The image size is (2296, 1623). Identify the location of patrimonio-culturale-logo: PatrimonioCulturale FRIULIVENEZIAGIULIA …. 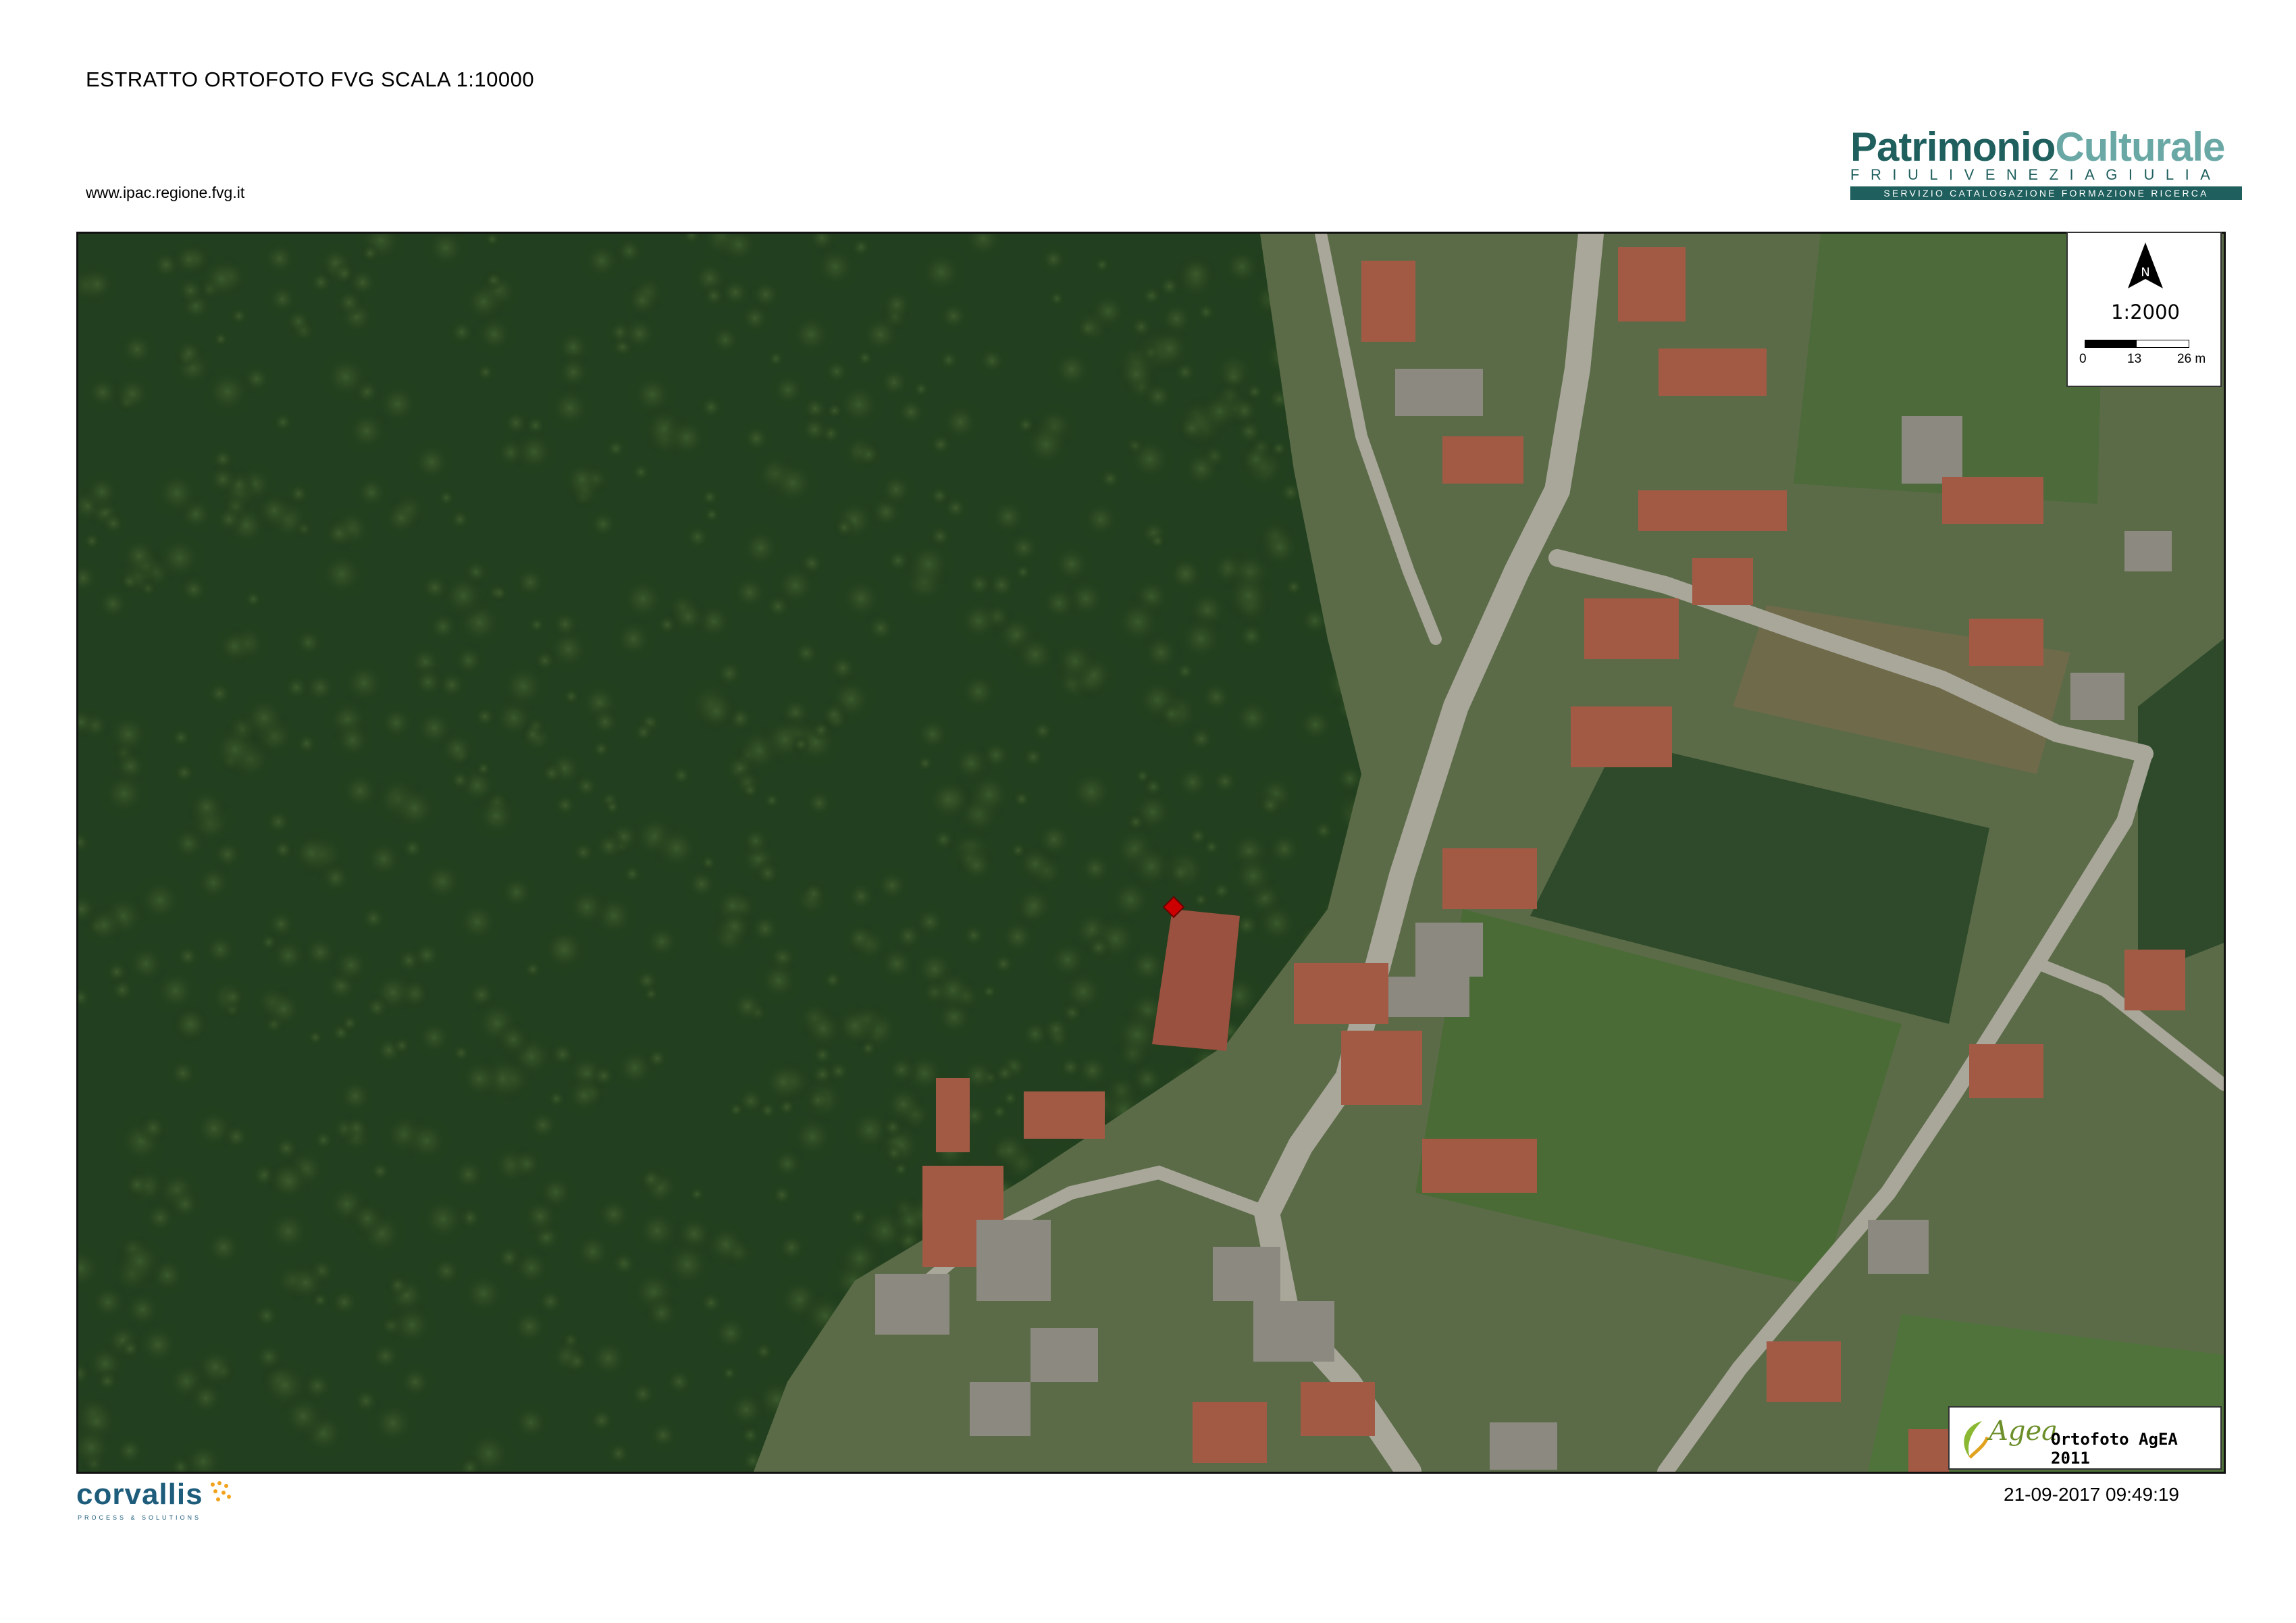
(2046, 163).